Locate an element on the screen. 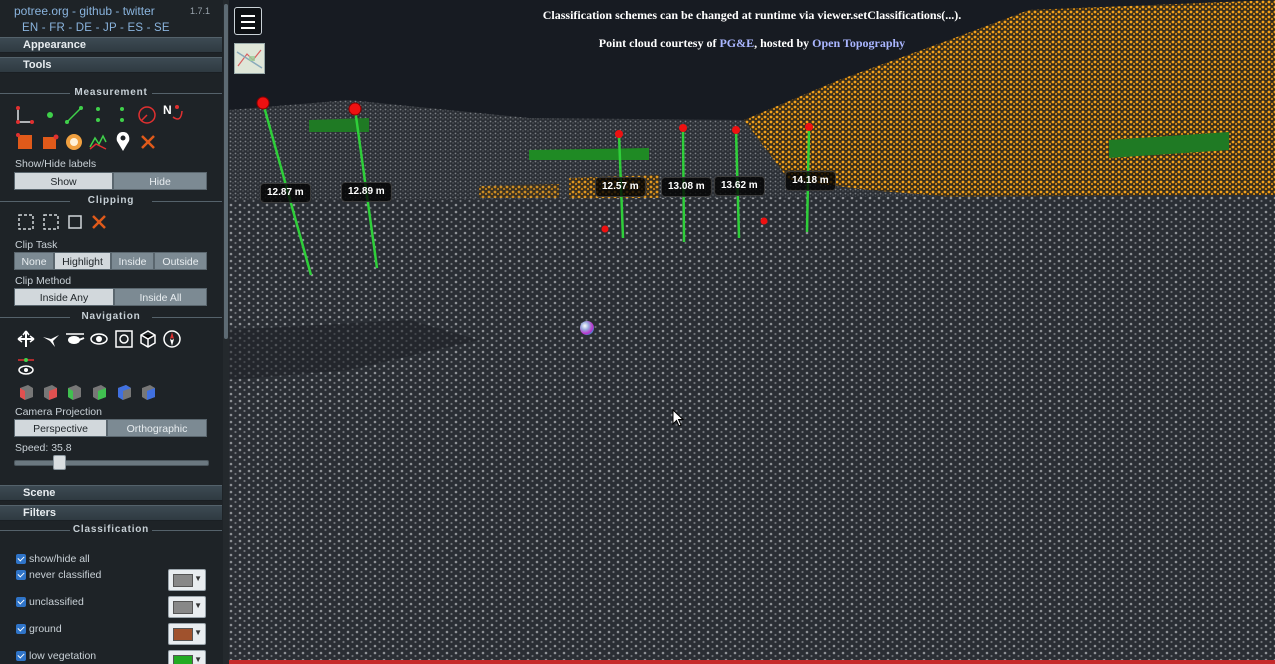 This screenshot has width=1275, height=664. language-links: EN - FR - DE - JP - ES - SE is located at coordinates (96, 28).